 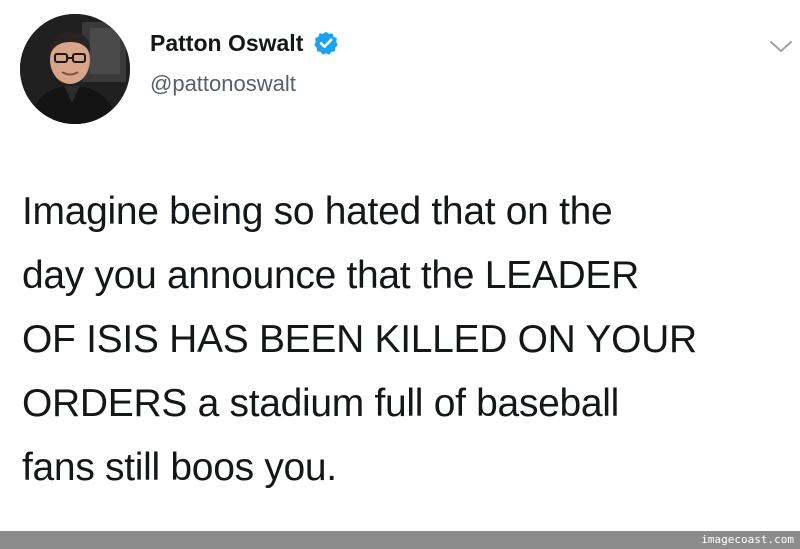 I want to click on tweet-text-line: ORDERS a stadium full of baseball, so click(x=321, y=403).